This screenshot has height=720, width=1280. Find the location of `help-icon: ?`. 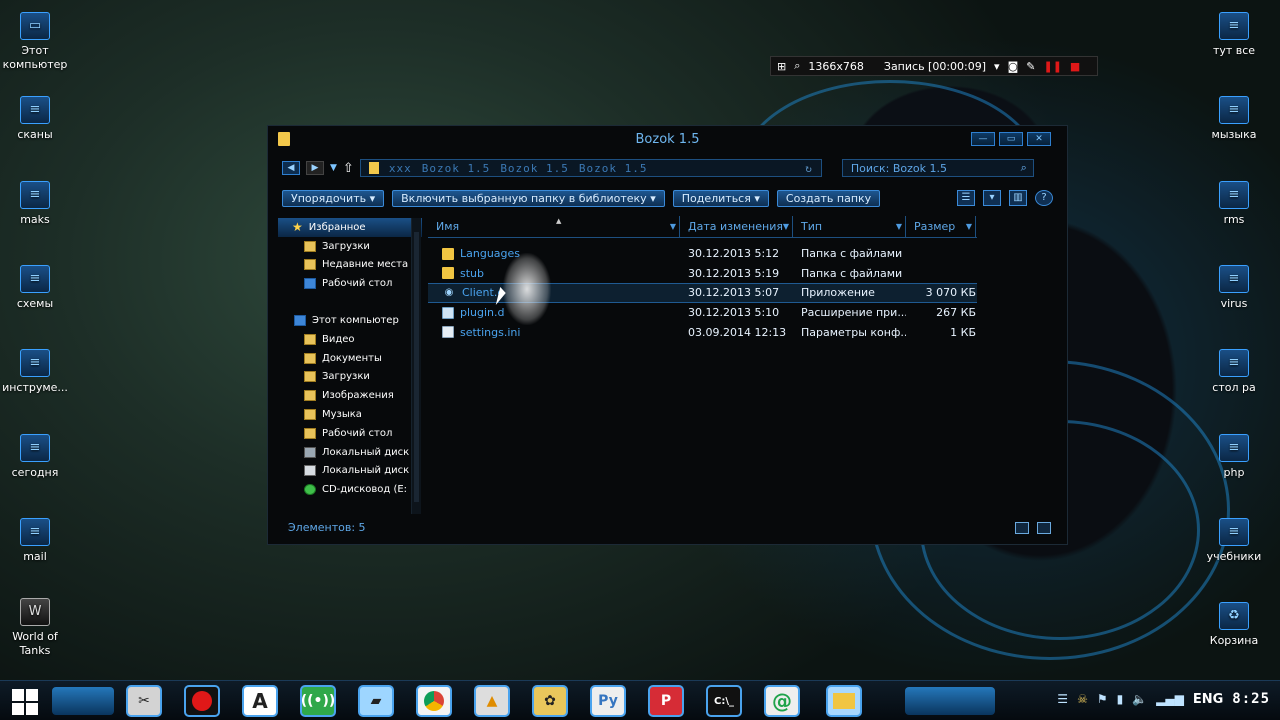

help-icon: ? is located at coordinates (1044, 198).